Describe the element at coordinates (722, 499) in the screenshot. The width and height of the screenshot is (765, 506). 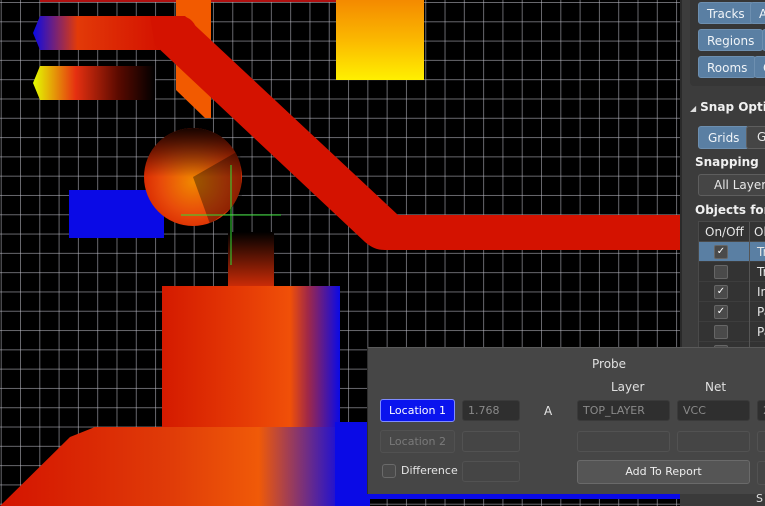
I see `panel-status-strip: S` at that location.